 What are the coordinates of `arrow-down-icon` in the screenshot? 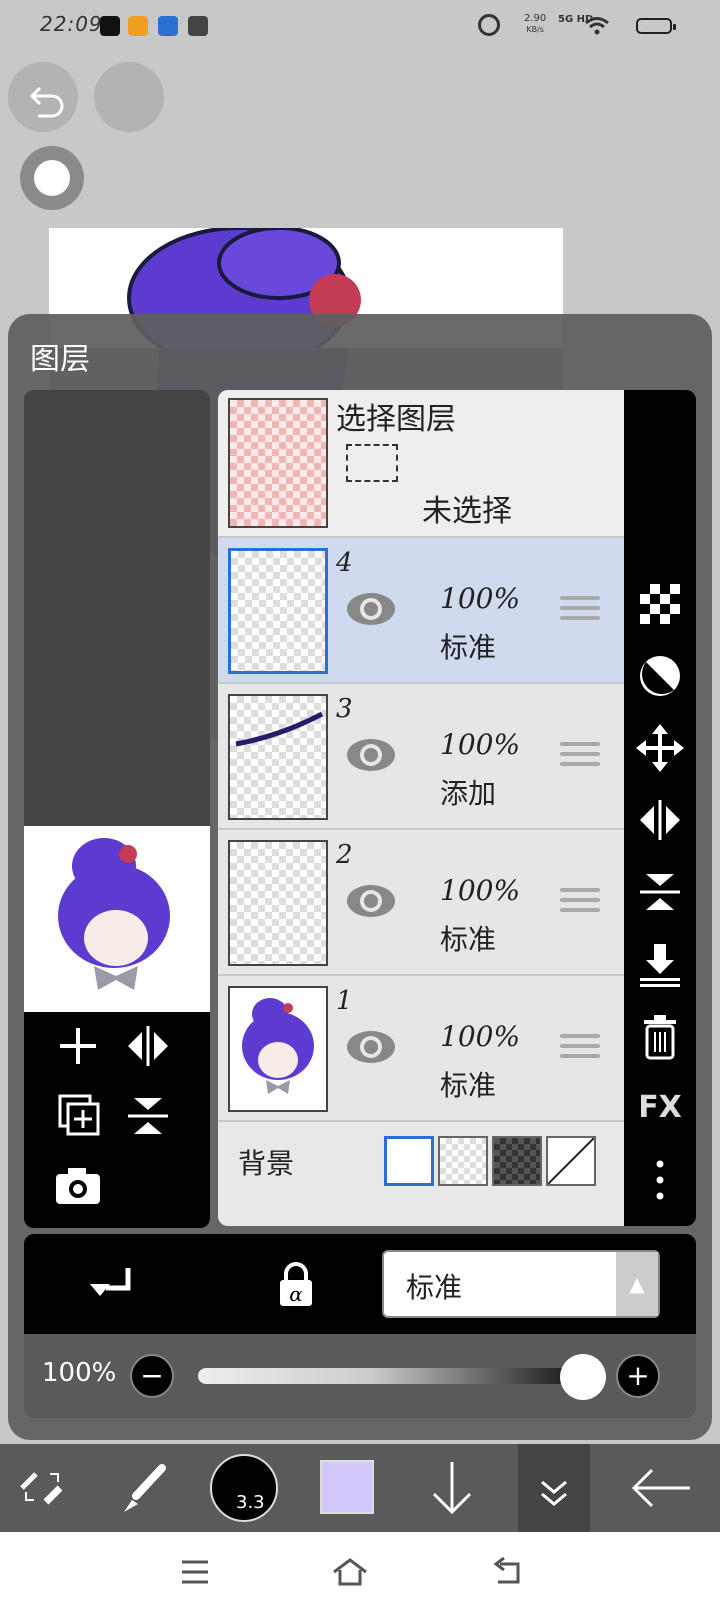 It's located at (452, 1488).